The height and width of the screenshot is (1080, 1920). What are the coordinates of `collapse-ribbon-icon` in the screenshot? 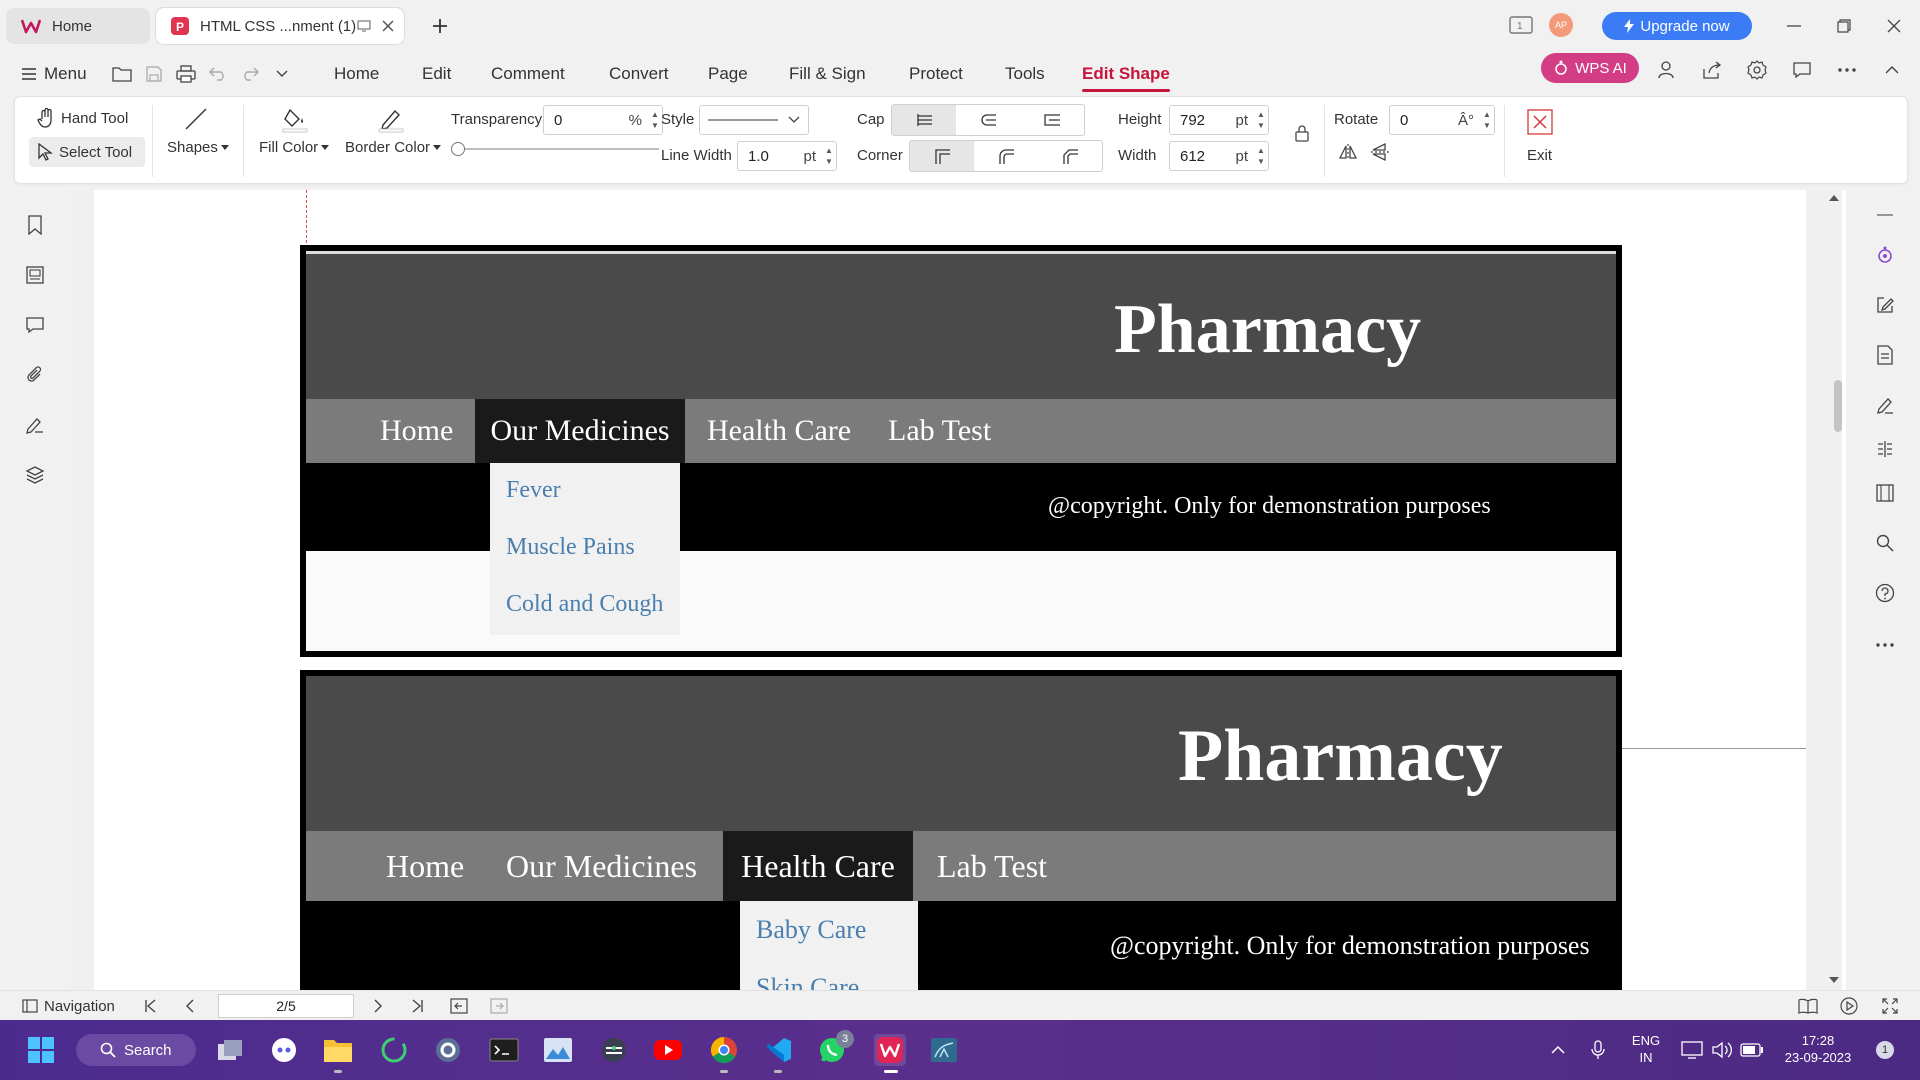 It's located at (1892, 70).